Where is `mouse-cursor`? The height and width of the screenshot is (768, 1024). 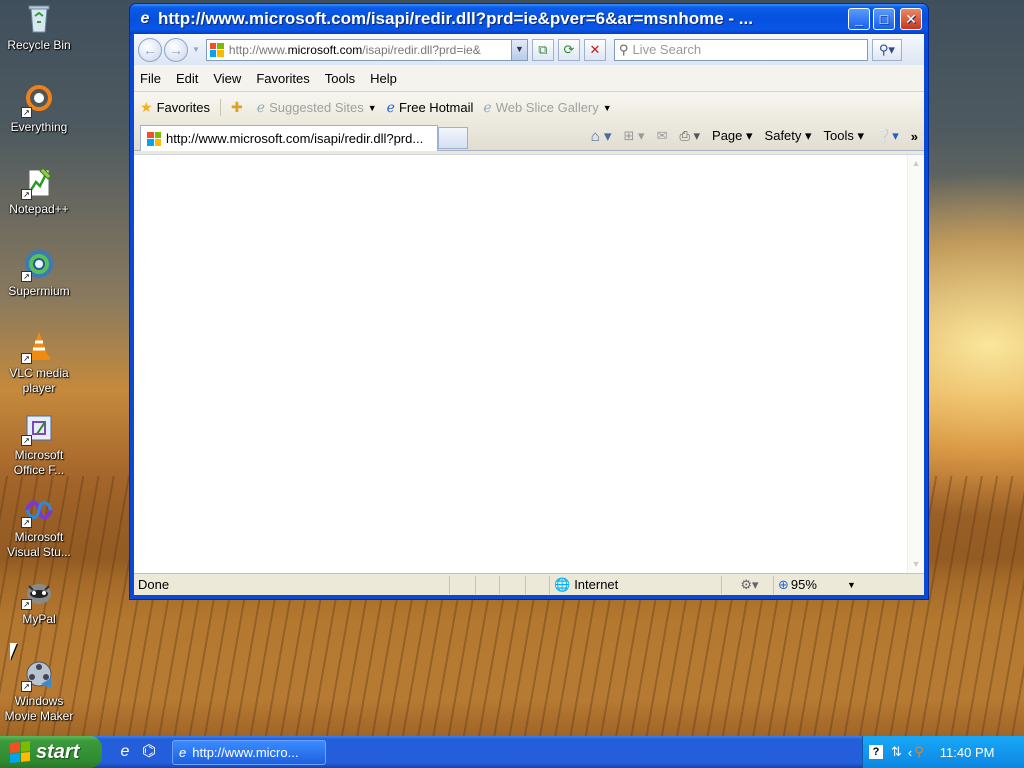
mouse-cursor is located at coordinates (13, 651).